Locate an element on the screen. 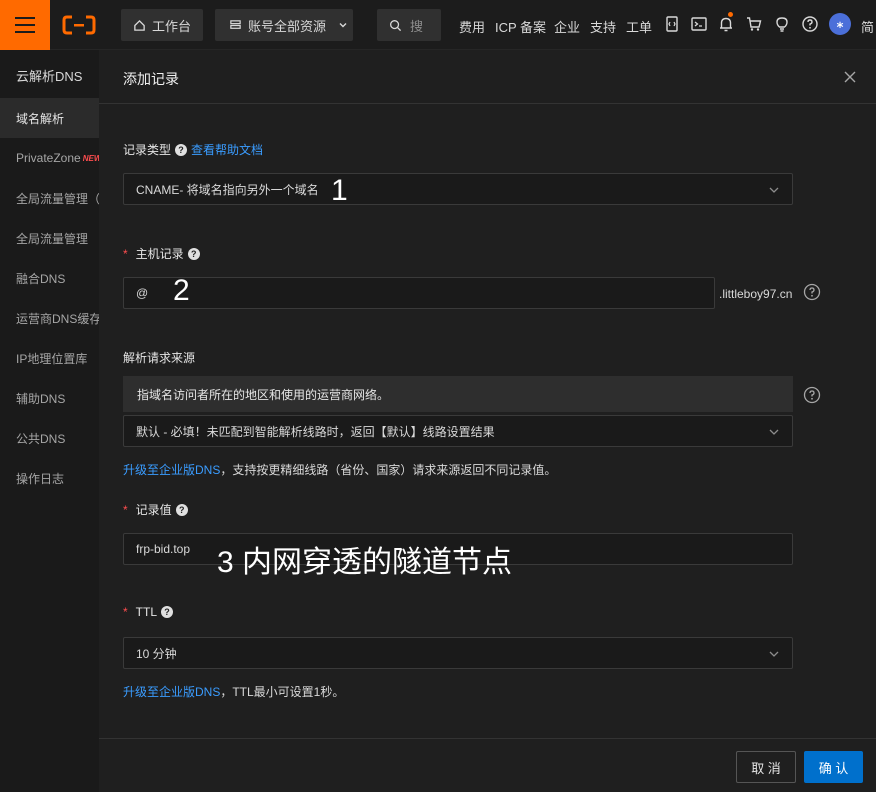  panel-footer: 取 消 确 认 is located at coordinates (487, 765).